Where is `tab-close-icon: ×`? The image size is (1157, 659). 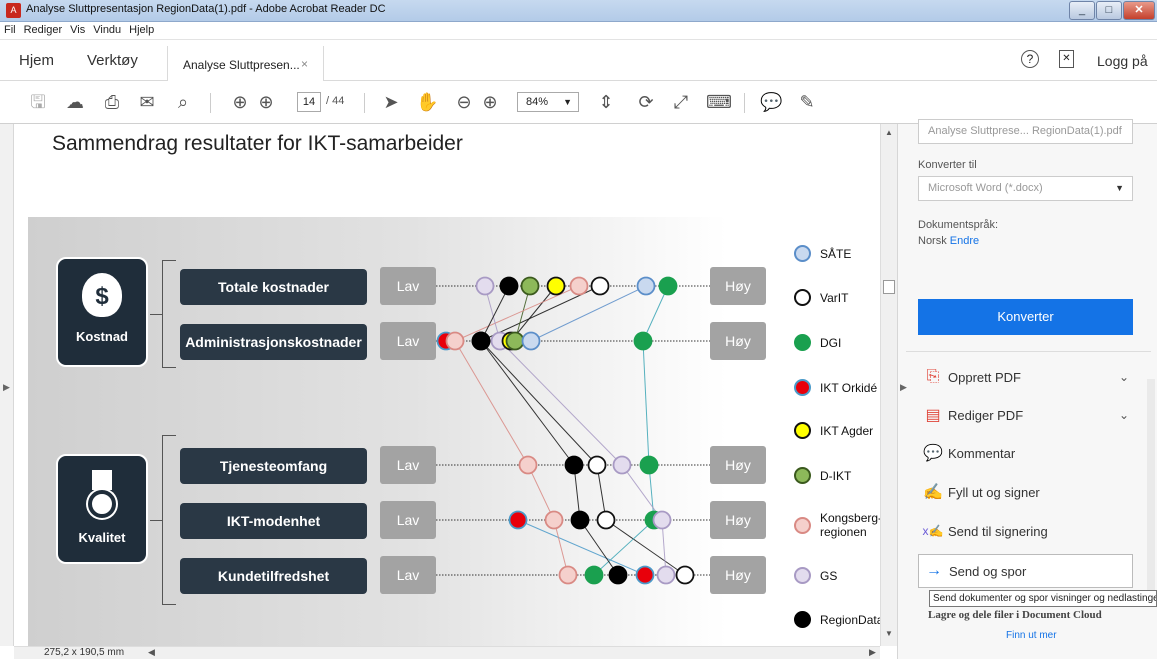
tab-close-icon: × is located at coordinates (304, 64).